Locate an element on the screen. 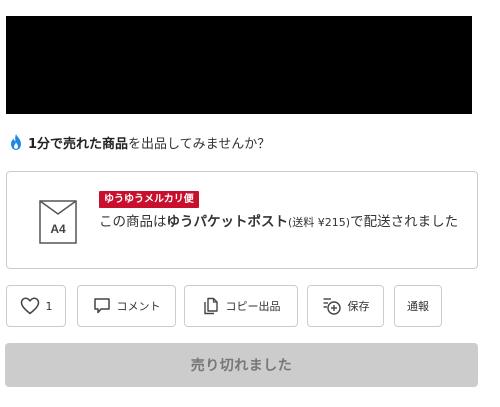 This screenshot has height=407, width=500. heart-icon is located at coordinates (29, 306).